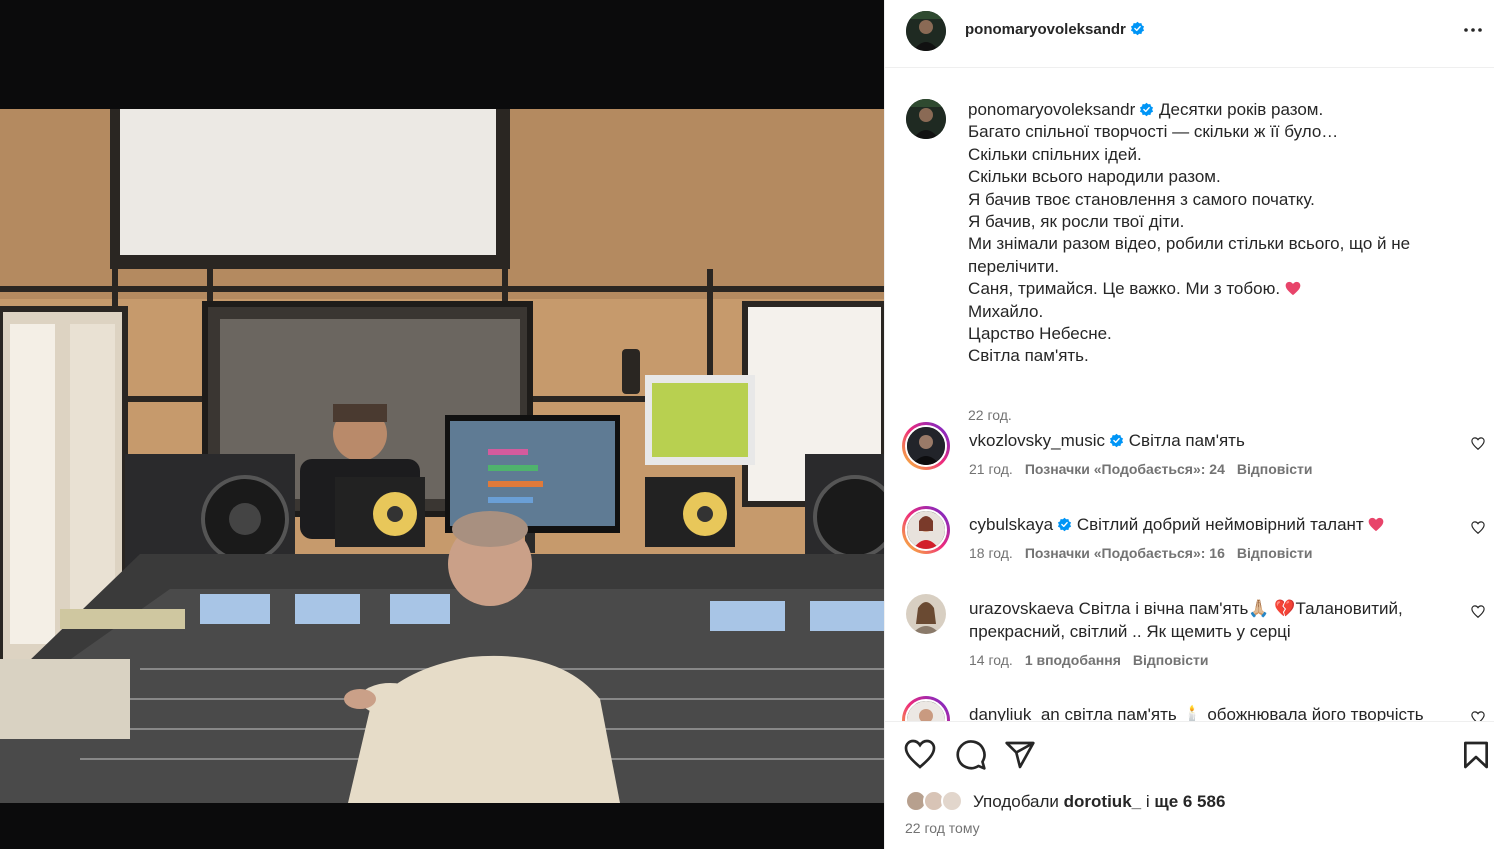 Image resolution: width=1494 pixels, height=849 pixels. I want to click on comment-body: Світла пам'ять, so click(1186, 440).